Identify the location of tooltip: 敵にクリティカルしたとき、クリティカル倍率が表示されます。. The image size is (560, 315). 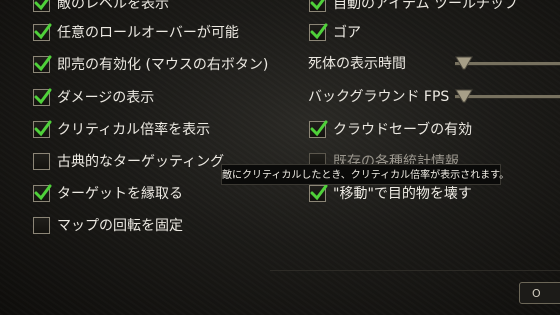
(365, 174).